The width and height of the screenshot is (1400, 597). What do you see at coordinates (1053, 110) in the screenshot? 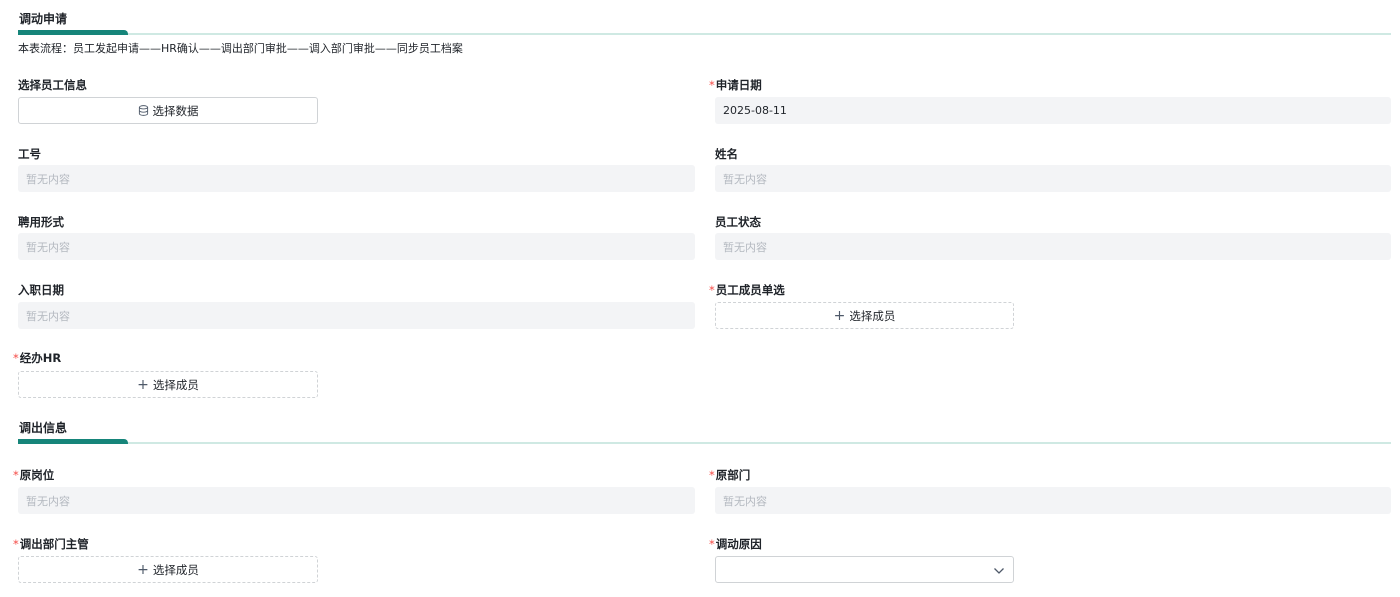
I see `apply-date-field: 2025-08-11` at bounding box center [1053, 110].